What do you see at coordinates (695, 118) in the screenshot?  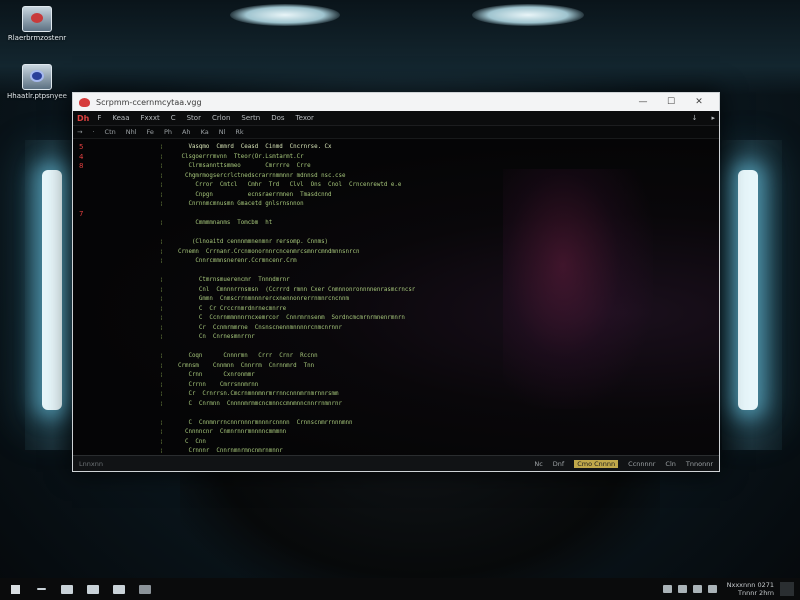 I see `download-icon: ↓` at bounding box center [695, 118].